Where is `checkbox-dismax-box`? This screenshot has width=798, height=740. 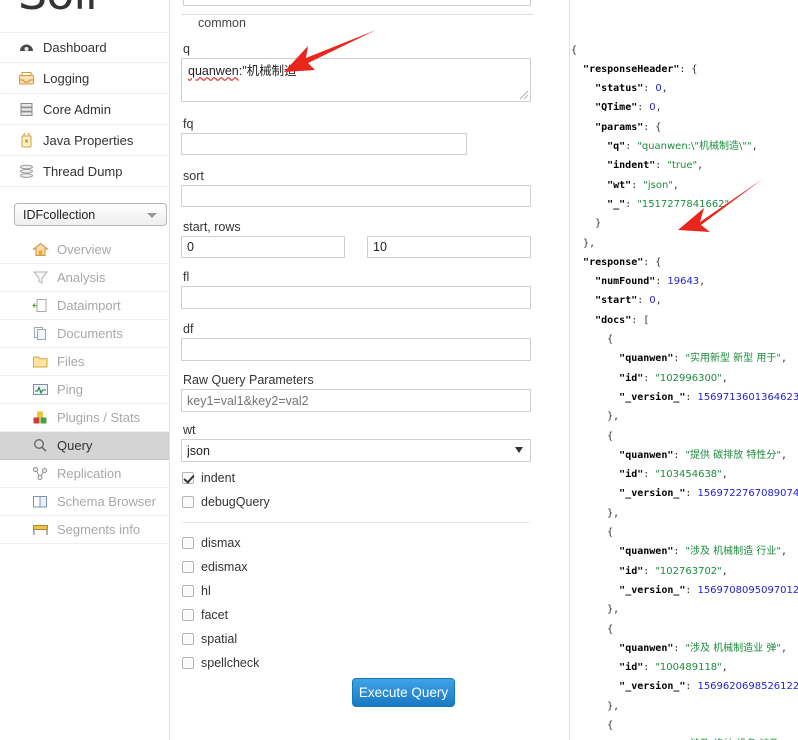
checkbox-dismax-box is located at coordinates (188, 543).